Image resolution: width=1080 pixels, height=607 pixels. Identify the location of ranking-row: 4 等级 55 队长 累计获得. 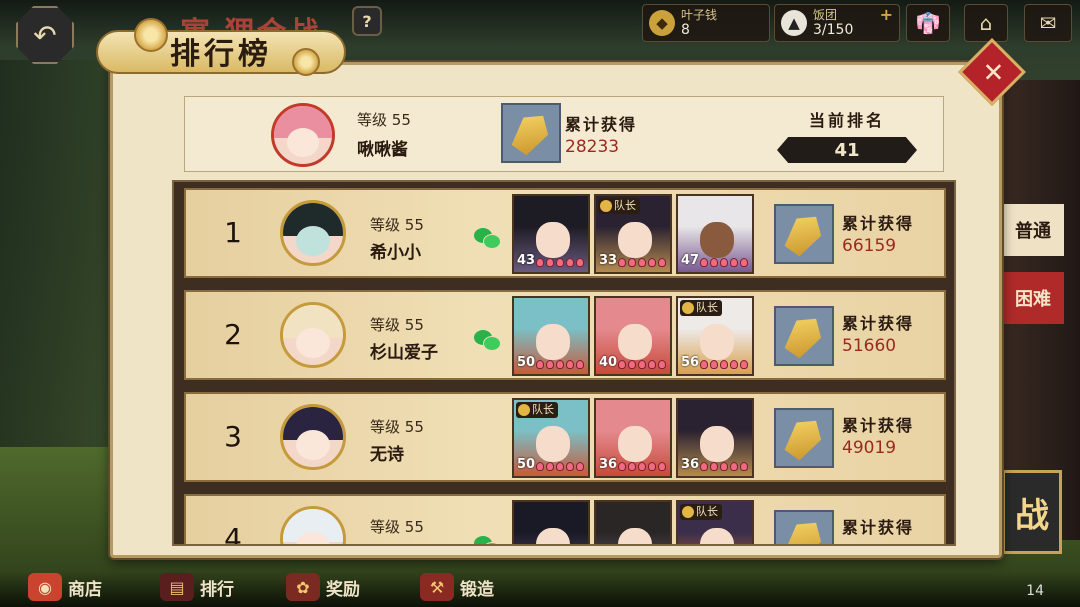
(565, 520).